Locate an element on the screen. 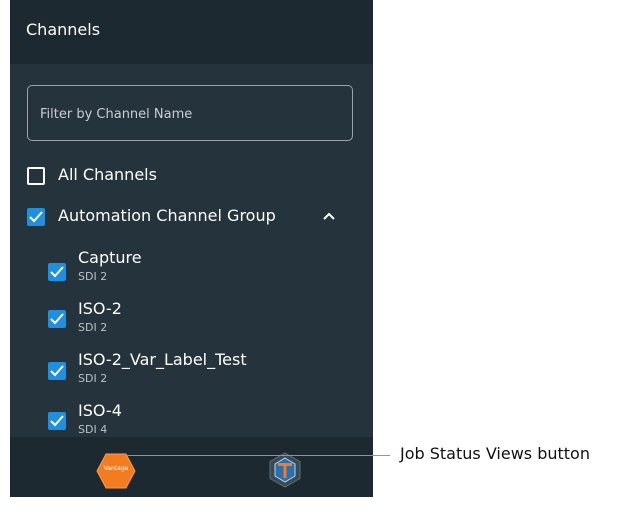 The width and height of the screenshot is (642, 520). callout-label: Job Status Views button is located at coordinates (495, 453).